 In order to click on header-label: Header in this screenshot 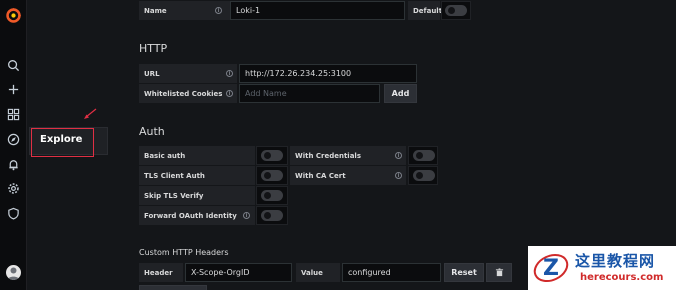, I will do `click(161, 272)`.